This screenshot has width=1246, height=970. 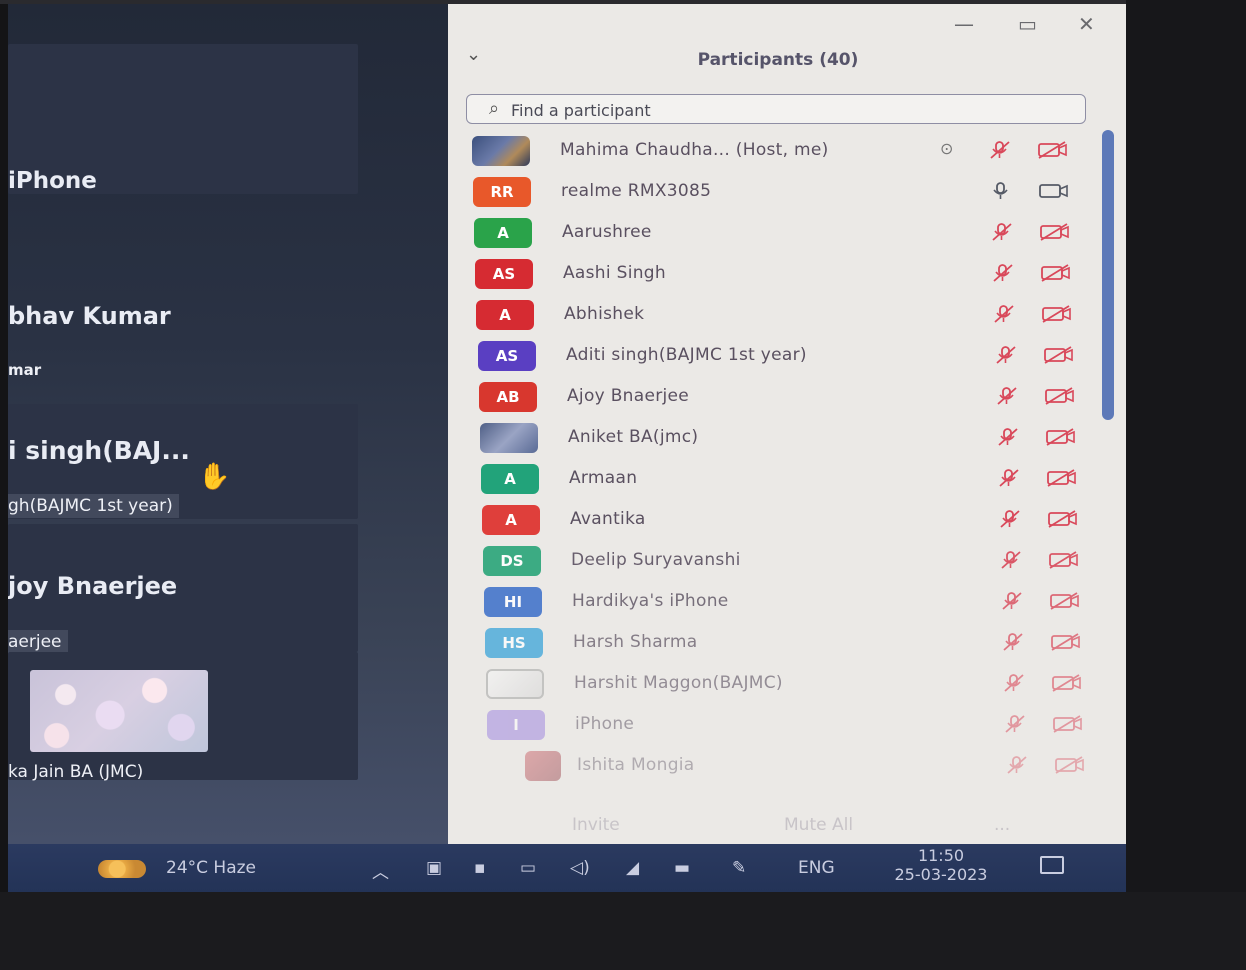 I want to click on participant-search: ⌕, so click(x=776, y=109).